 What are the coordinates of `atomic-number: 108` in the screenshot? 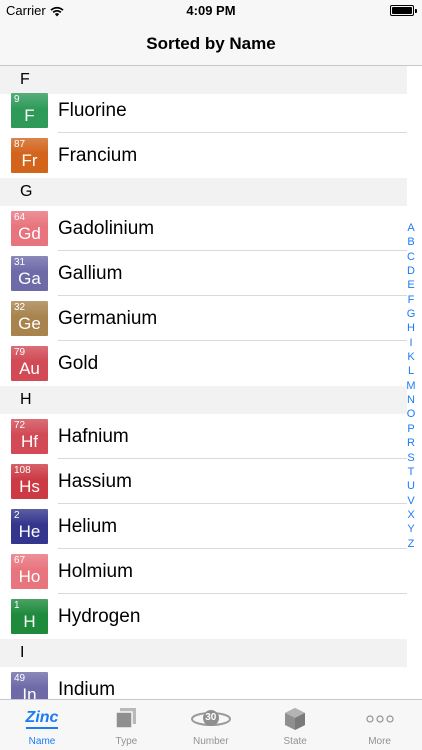 It's located at (22, 470).